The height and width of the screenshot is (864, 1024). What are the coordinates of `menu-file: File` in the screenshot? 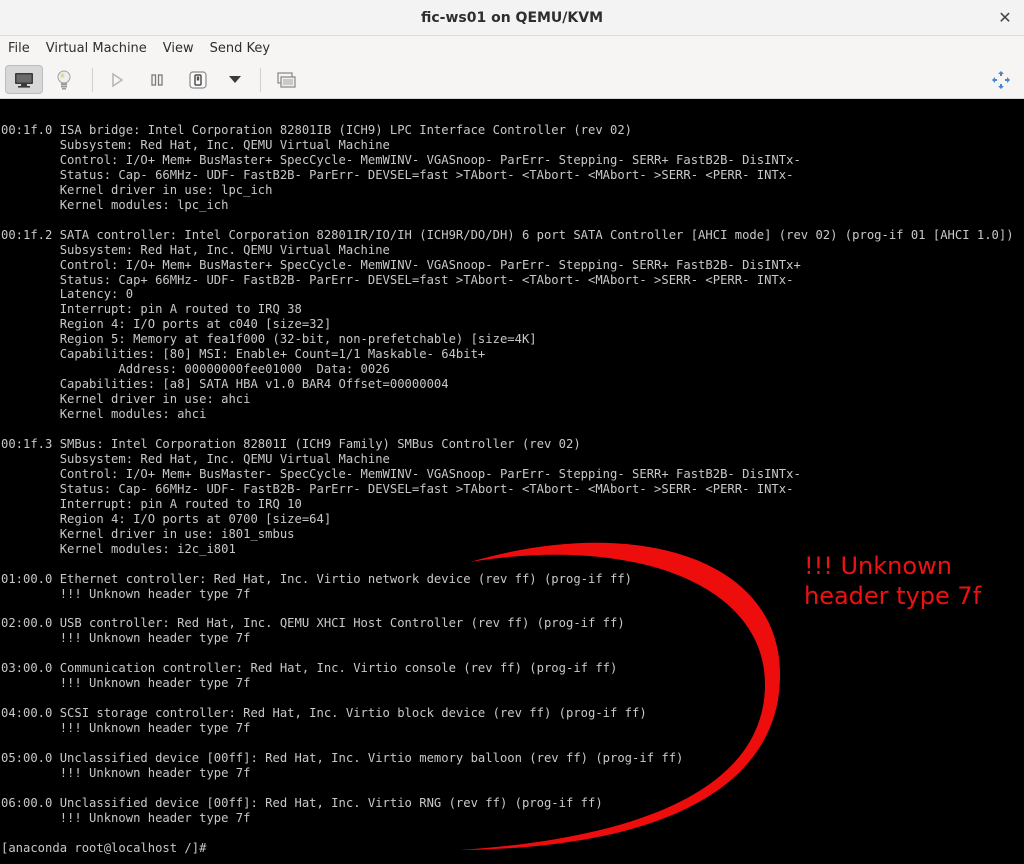 It's located at (19, 48).